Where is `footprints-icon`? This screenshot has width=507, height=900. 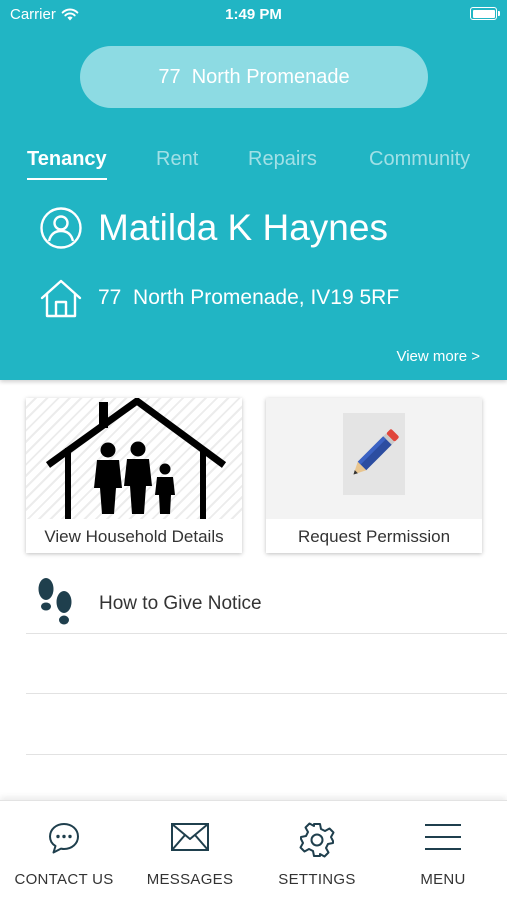 footprints-icon is located at coordinates (55, 601).